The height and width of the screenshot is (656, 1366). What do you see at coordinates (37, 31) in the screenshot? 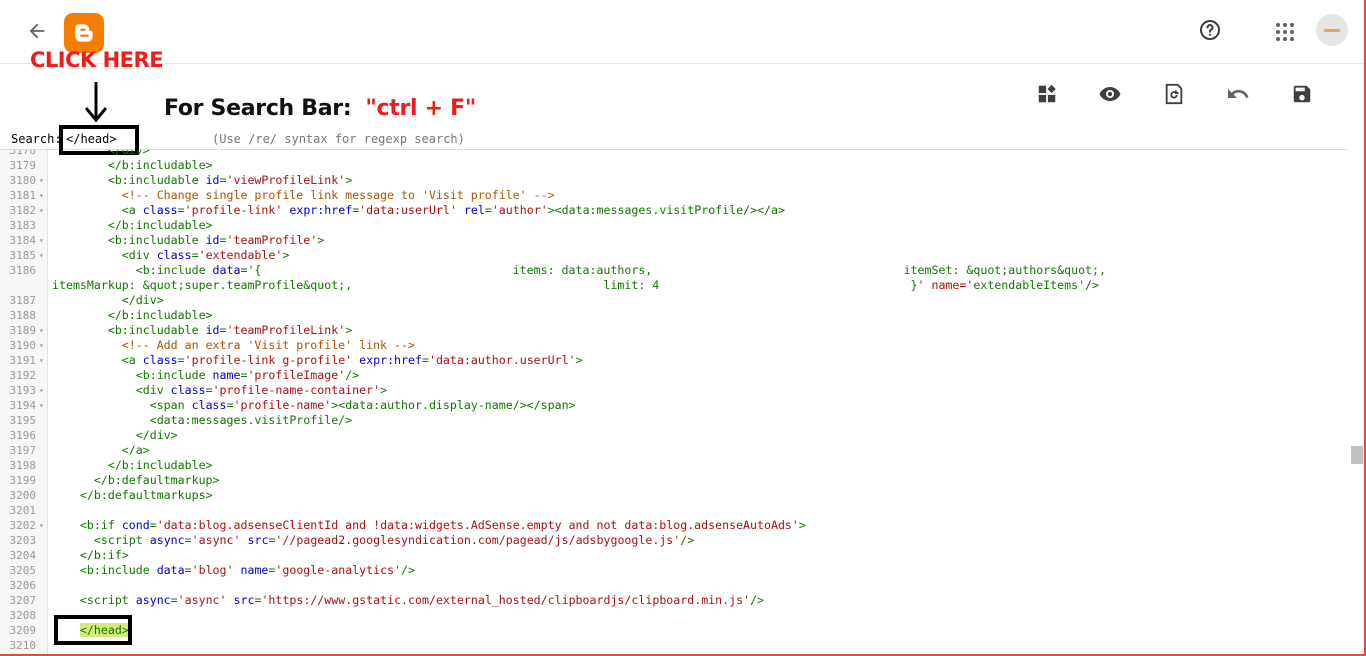
I see `back-button` at bounding box center [37, 31].